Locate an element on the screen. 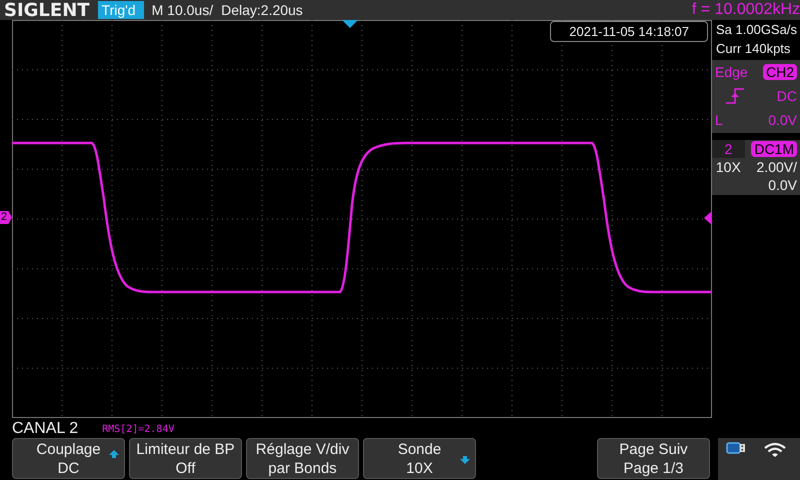 This screenshot has height=480, width=800. menu-softkey: Couplage DC is located at coordinates (68, 458).